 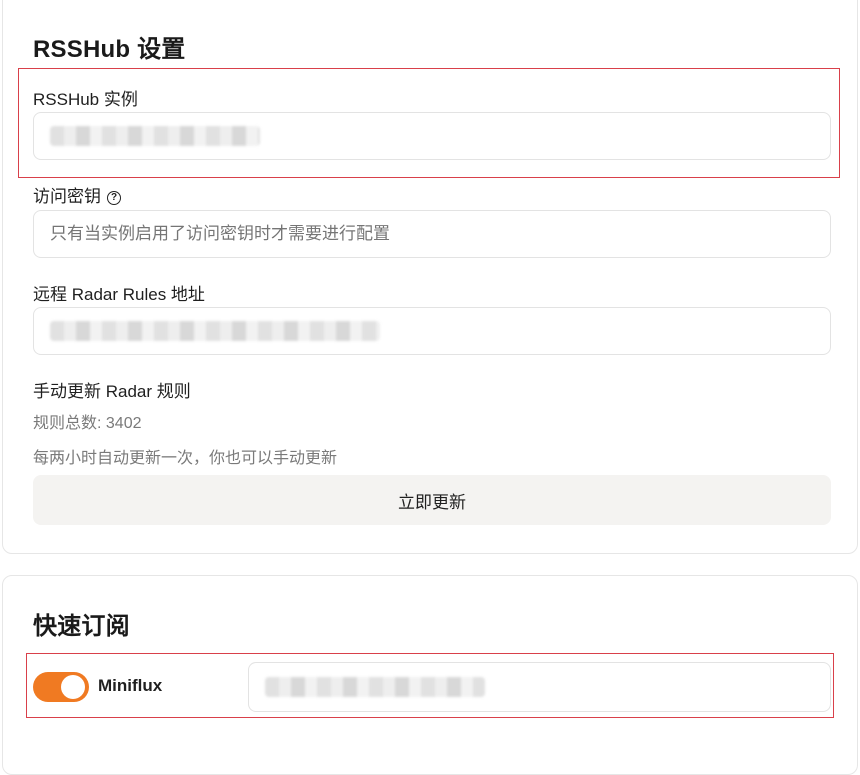 What do you see at coordinates (87, 423) in the screenshot?
I see `rules-total-text: 规则总数: 3402` at bounding box center [87, 423].